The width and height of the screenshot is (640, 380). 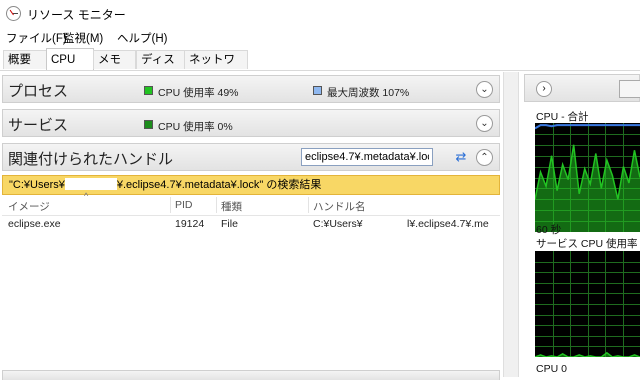 I want to click on service-cpu-label: サービス CPU 使用率, so click(x=587, y=244).